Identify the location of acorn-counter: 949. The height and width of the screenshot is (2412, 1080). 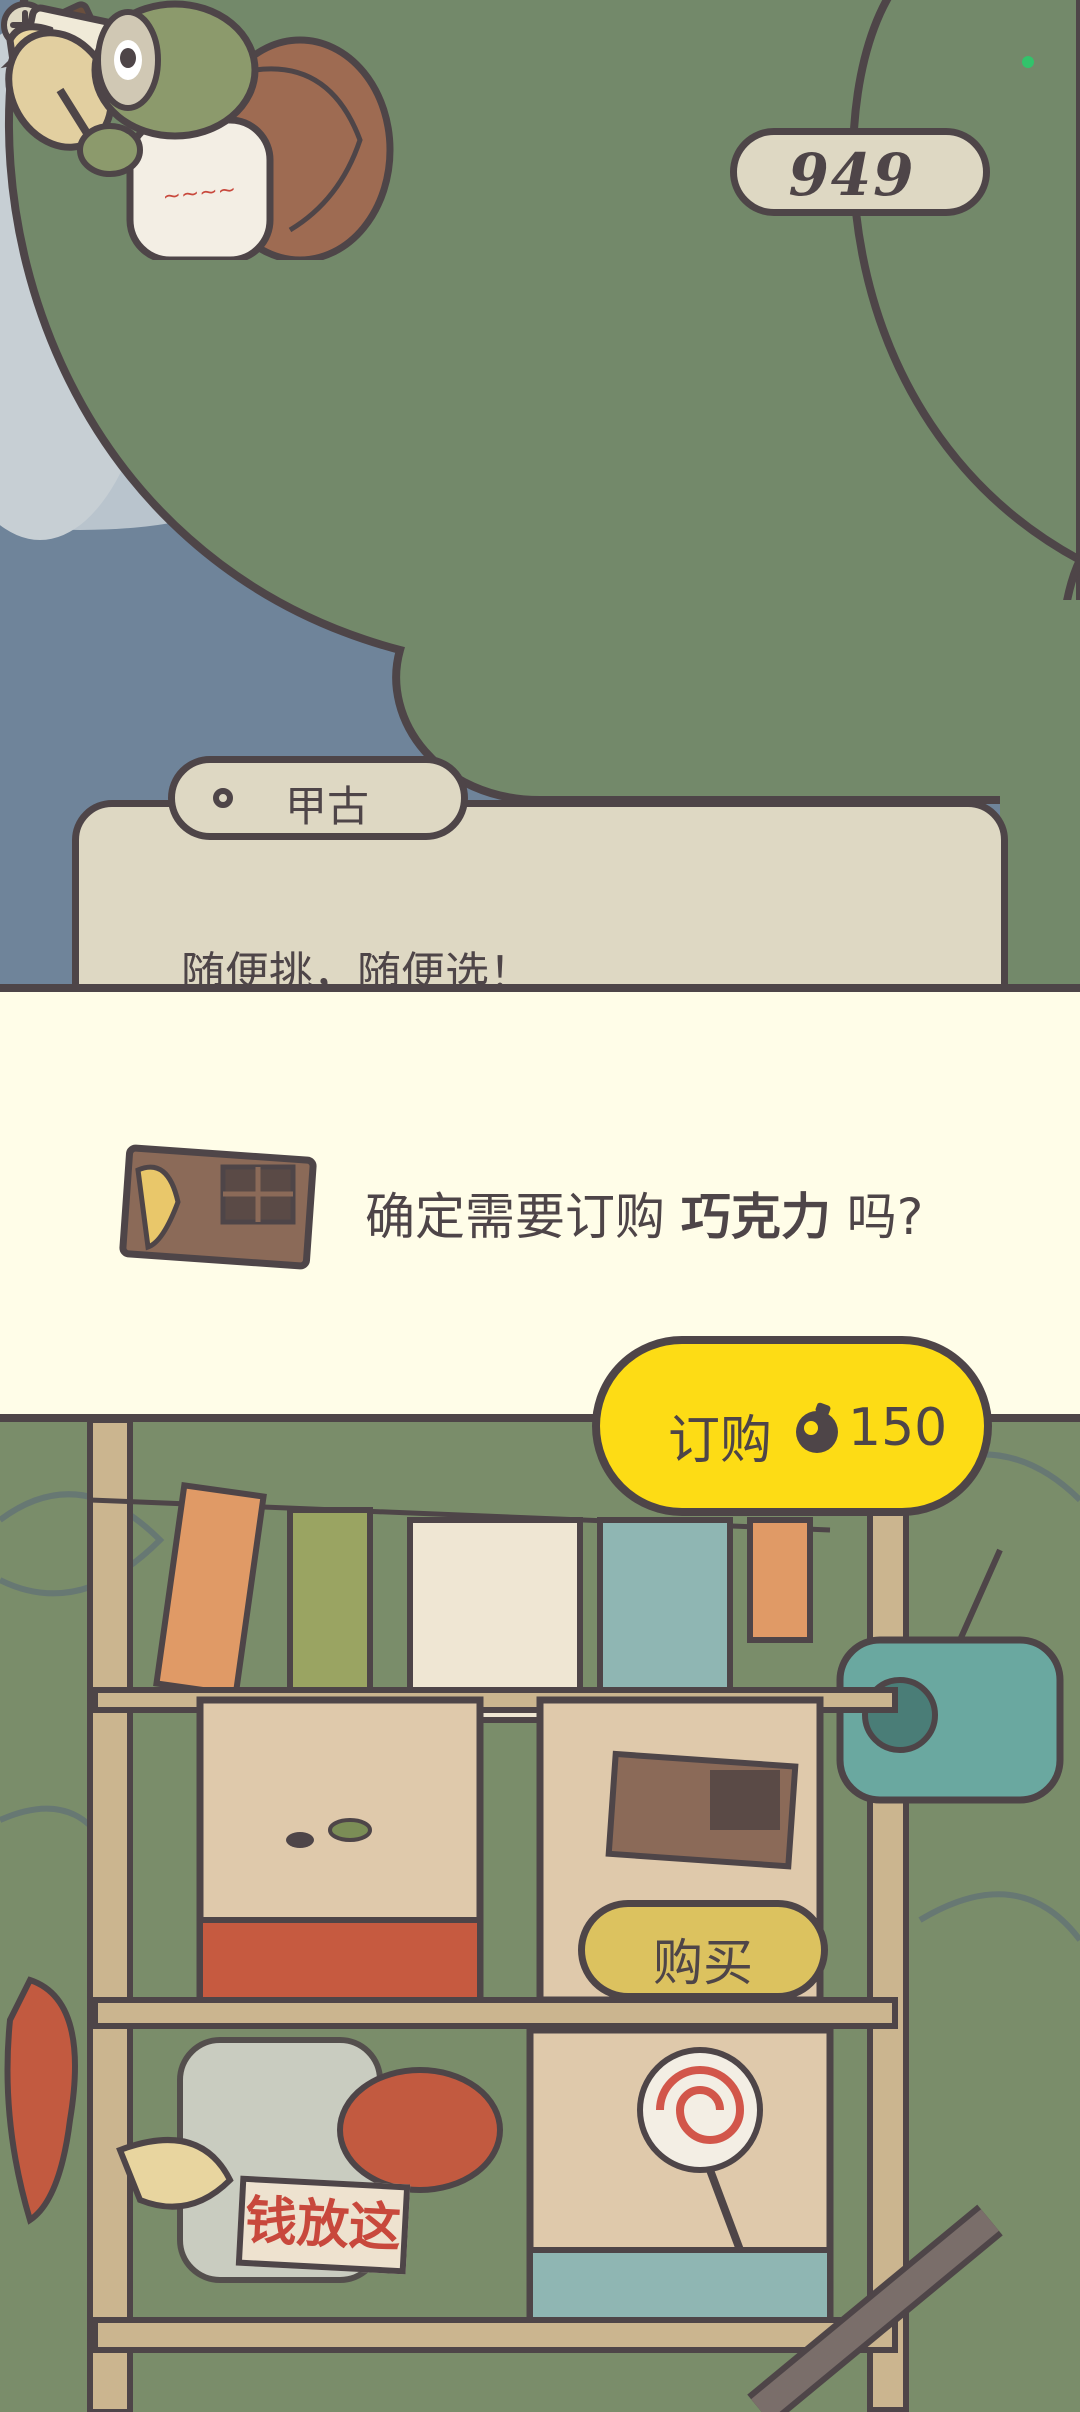
(860, 172).